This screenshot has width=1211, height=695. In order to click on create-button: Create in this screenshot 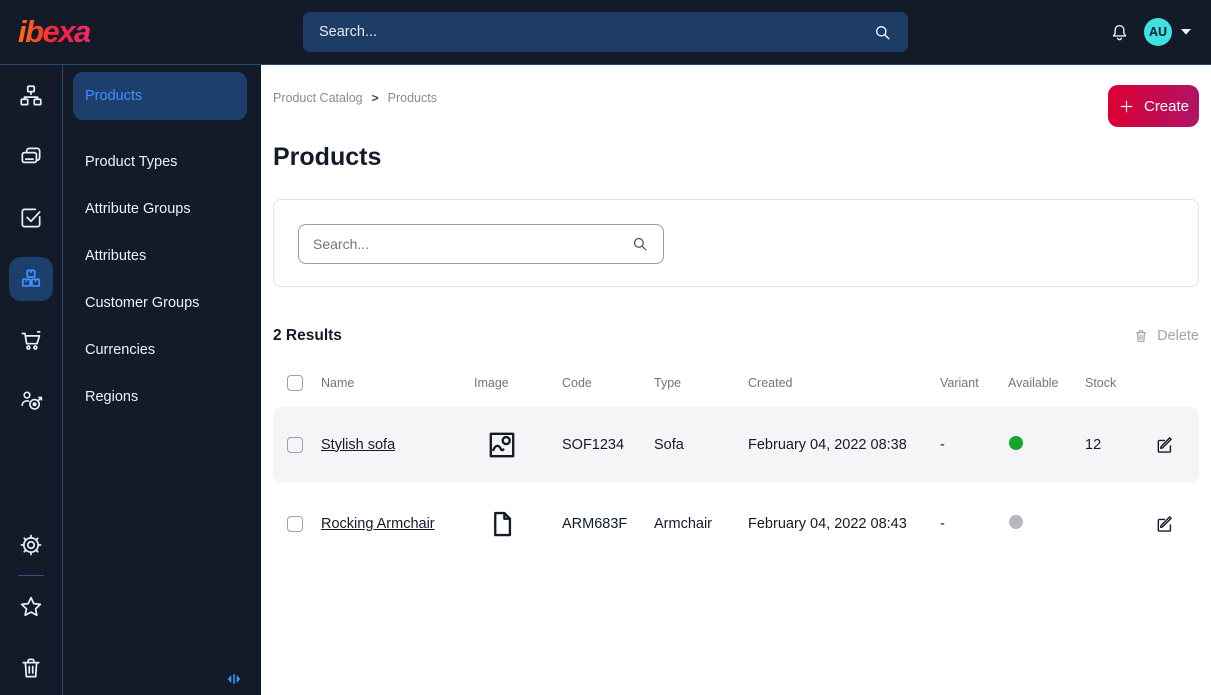, I will do `click(1153, 106)`.